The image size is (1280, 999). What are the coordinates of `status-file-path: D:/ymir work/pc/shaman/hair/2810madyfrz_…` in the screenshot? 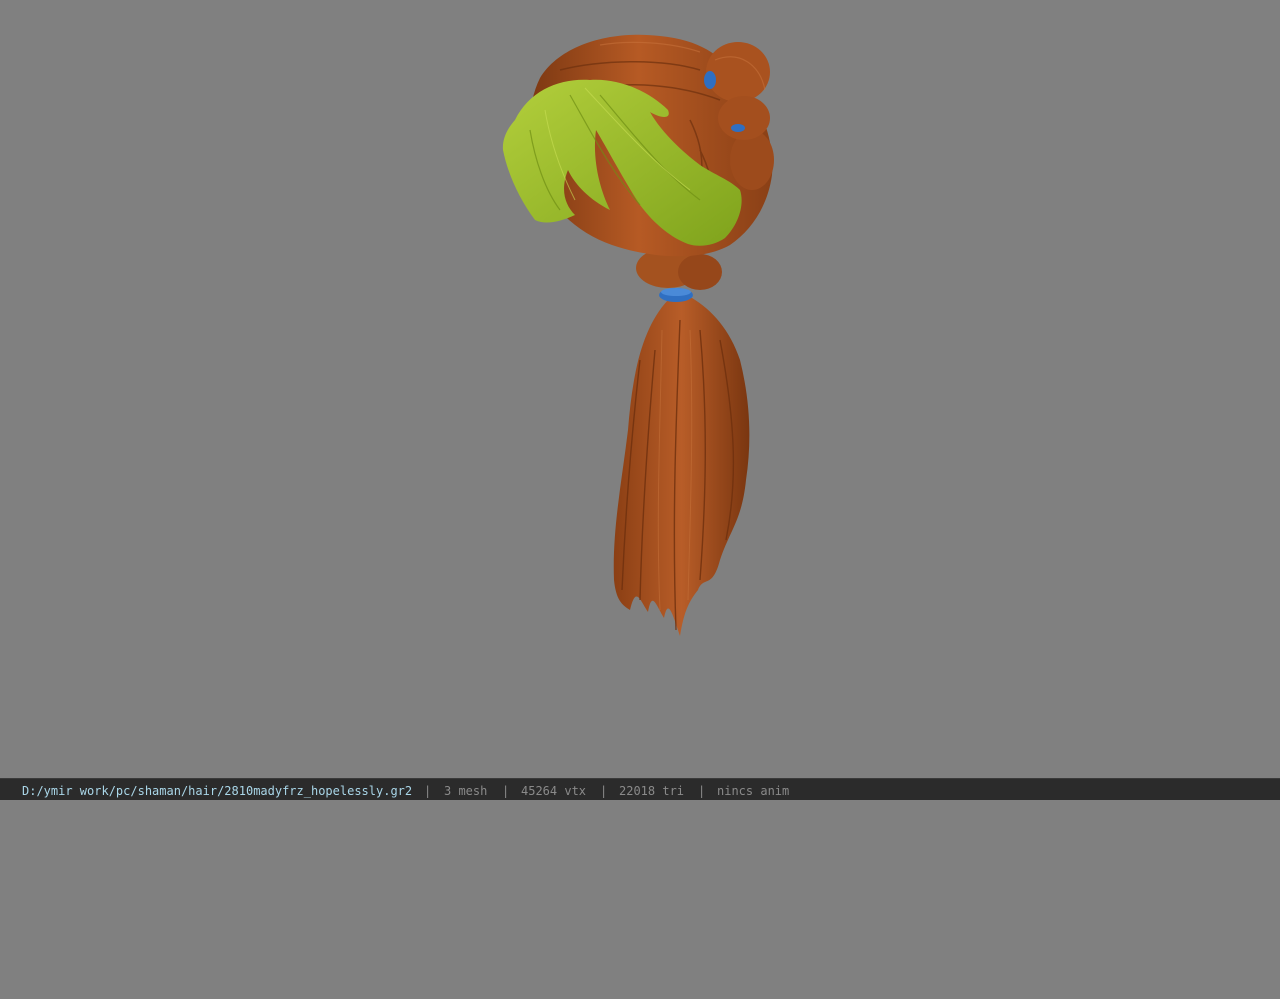 It's located at (217, 791).